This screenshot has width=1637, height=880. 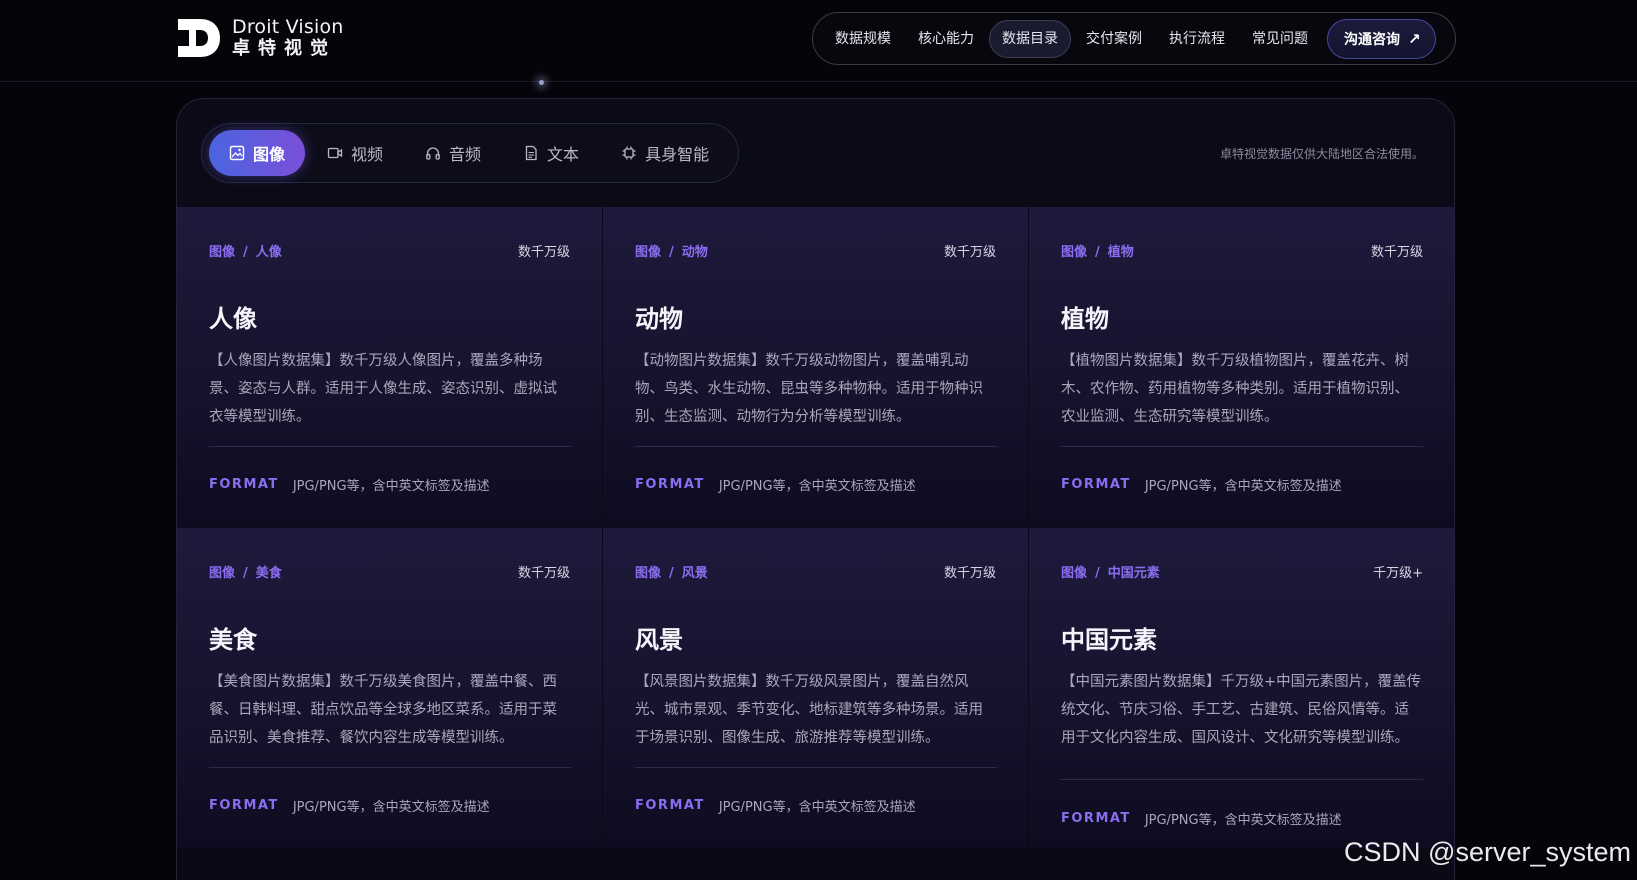 I want to click on card-title: 美食, so click(x=233, y=640).